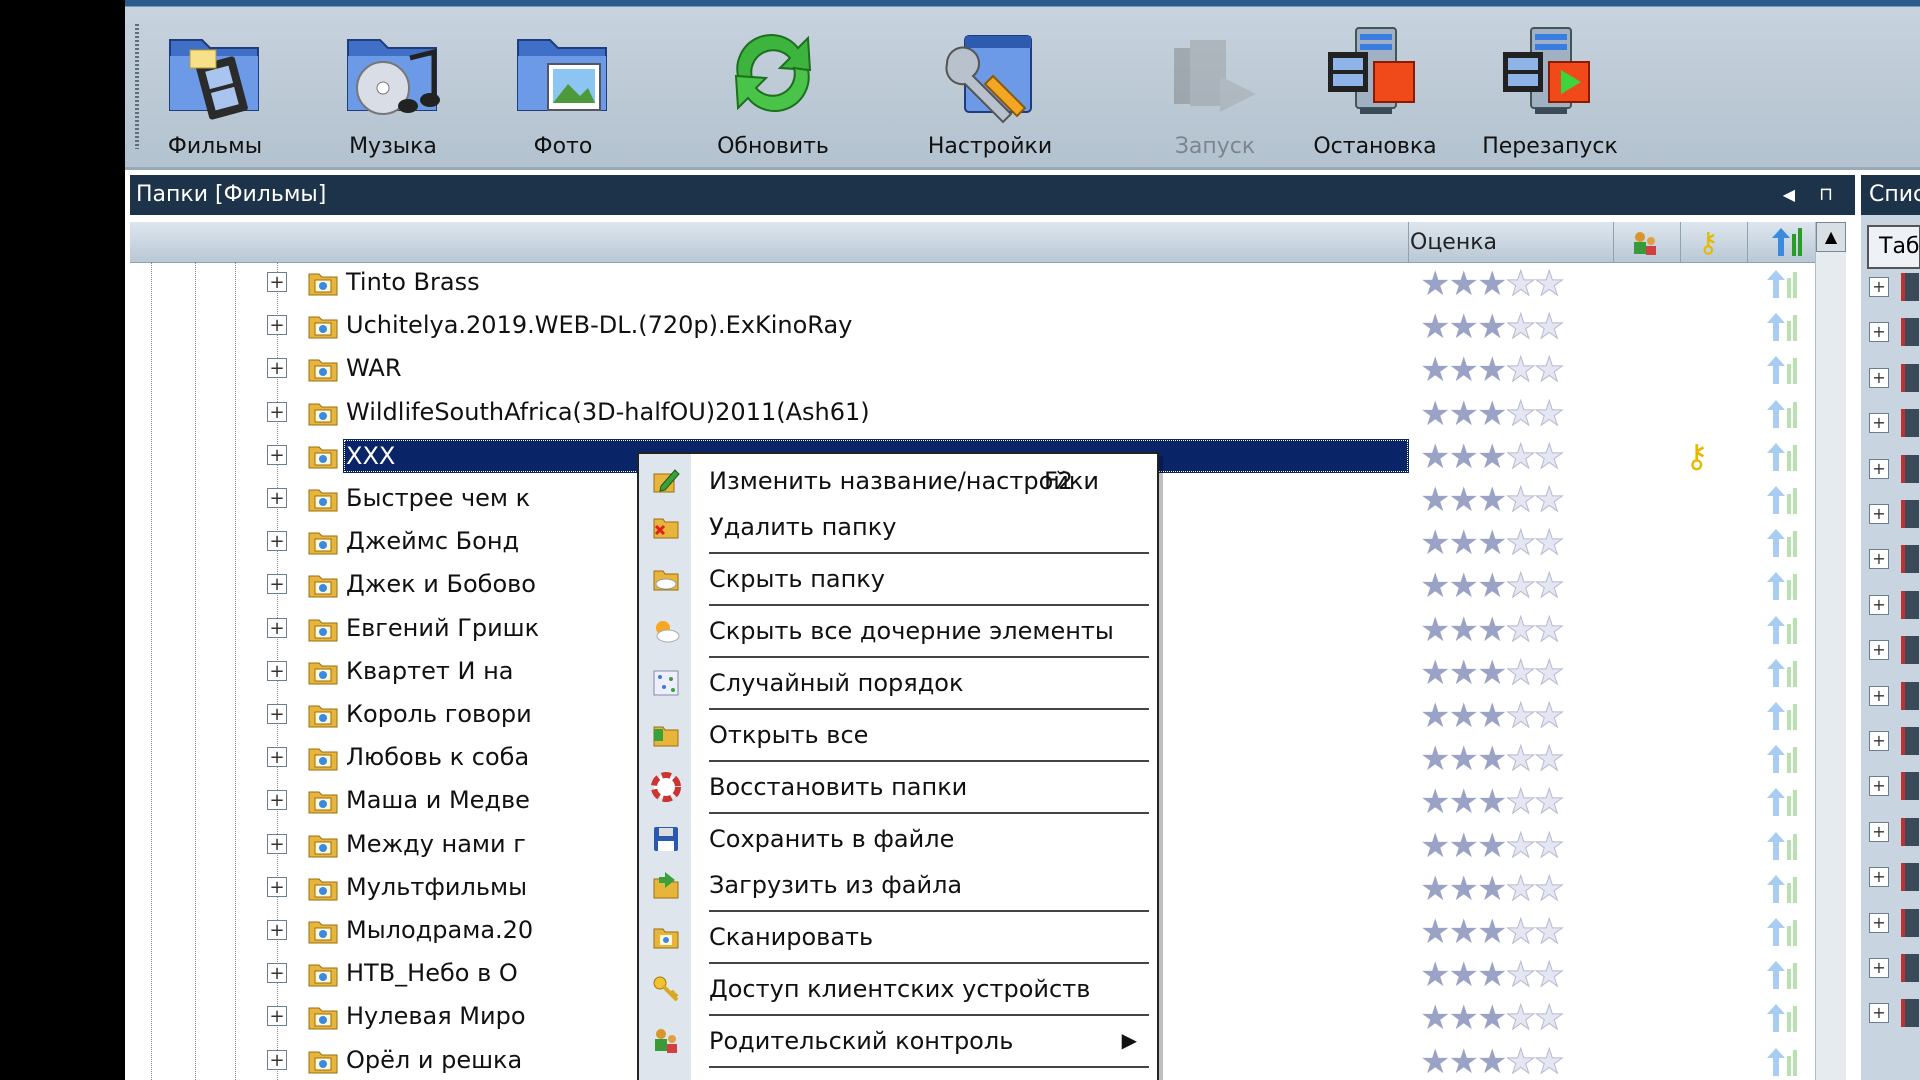 Image resolution: width=1920 pixels, height=1080 pixels. Describe the element at coordinates (898, 787) in the screenshot. I see `context-menu-item: Восстановить папки` at that location.